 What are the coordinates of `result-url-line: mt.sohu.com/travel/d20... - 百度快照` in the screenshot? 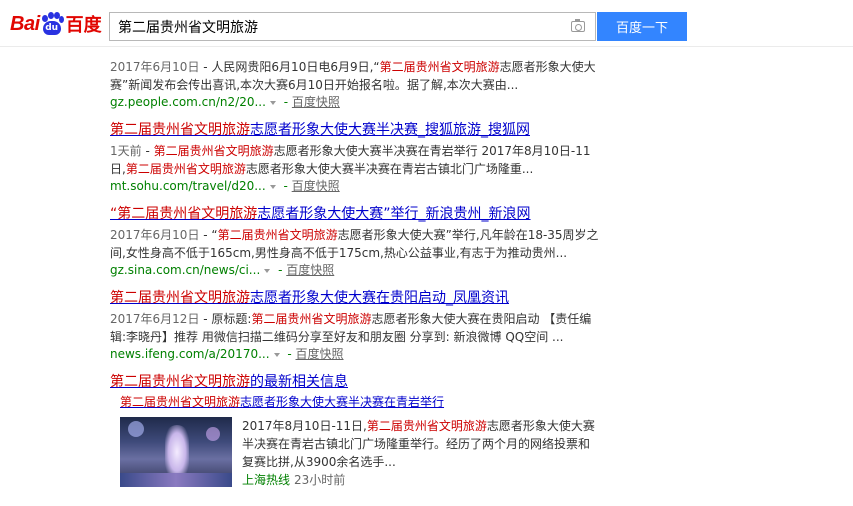 It's located at (225, 186).